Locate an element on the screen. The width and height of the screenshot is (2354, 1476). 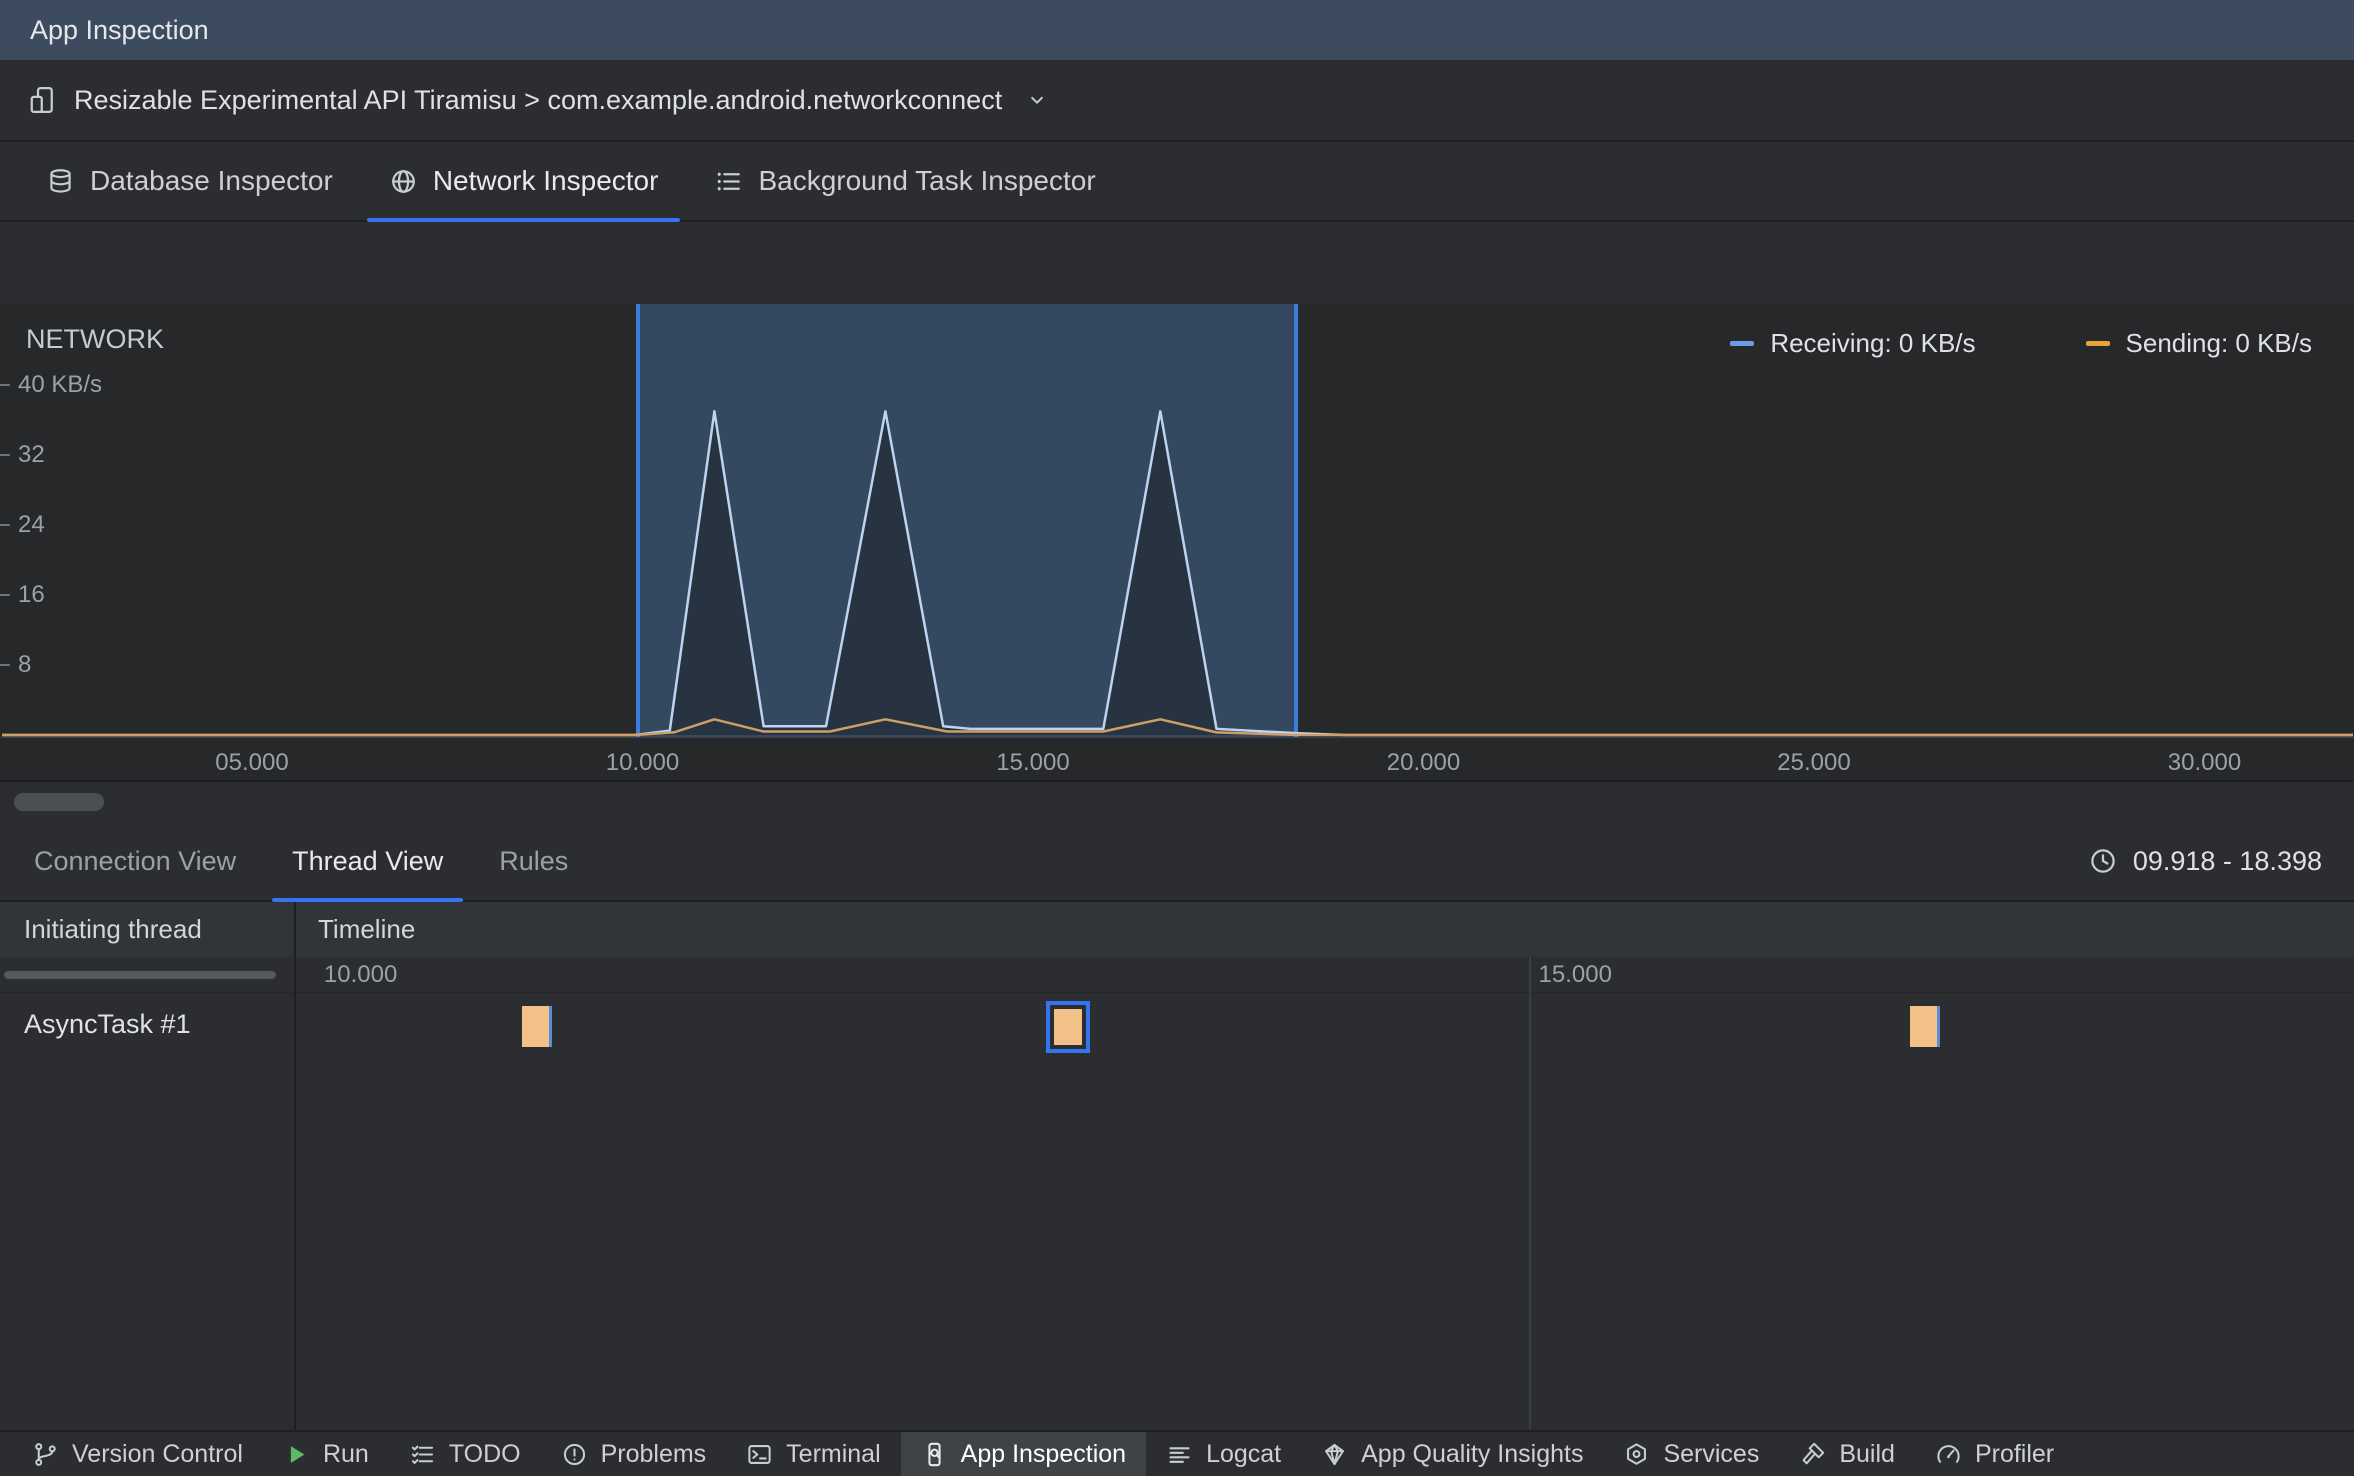
branch-icon is located at coordinates (45, 1454).